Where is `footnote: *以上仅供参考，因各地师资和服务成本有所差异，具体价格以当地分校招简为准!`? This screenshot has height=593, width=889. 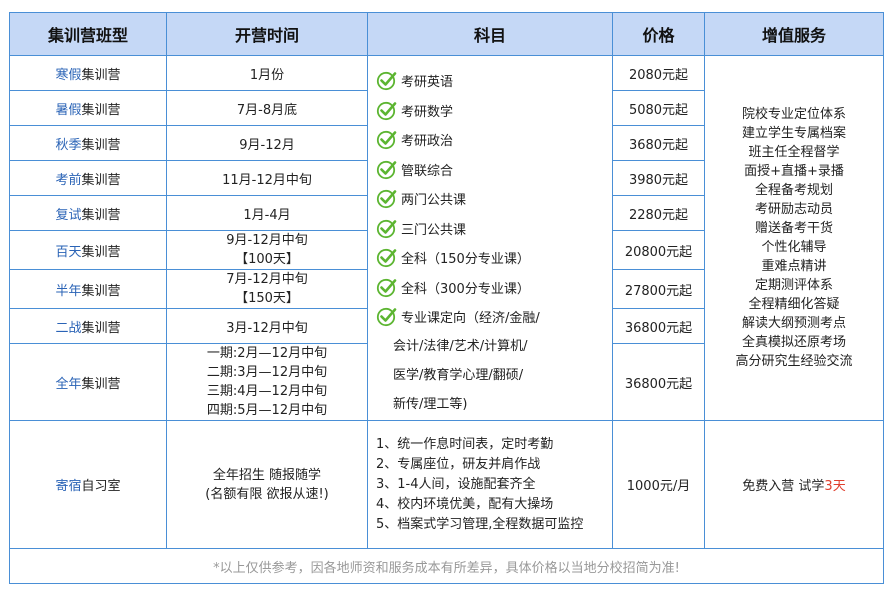 footnote: *以上仅供参考，因各地师资和服务成本有所差异，具体价格以当地分校招简为准! is located at coordinates (446, 566).